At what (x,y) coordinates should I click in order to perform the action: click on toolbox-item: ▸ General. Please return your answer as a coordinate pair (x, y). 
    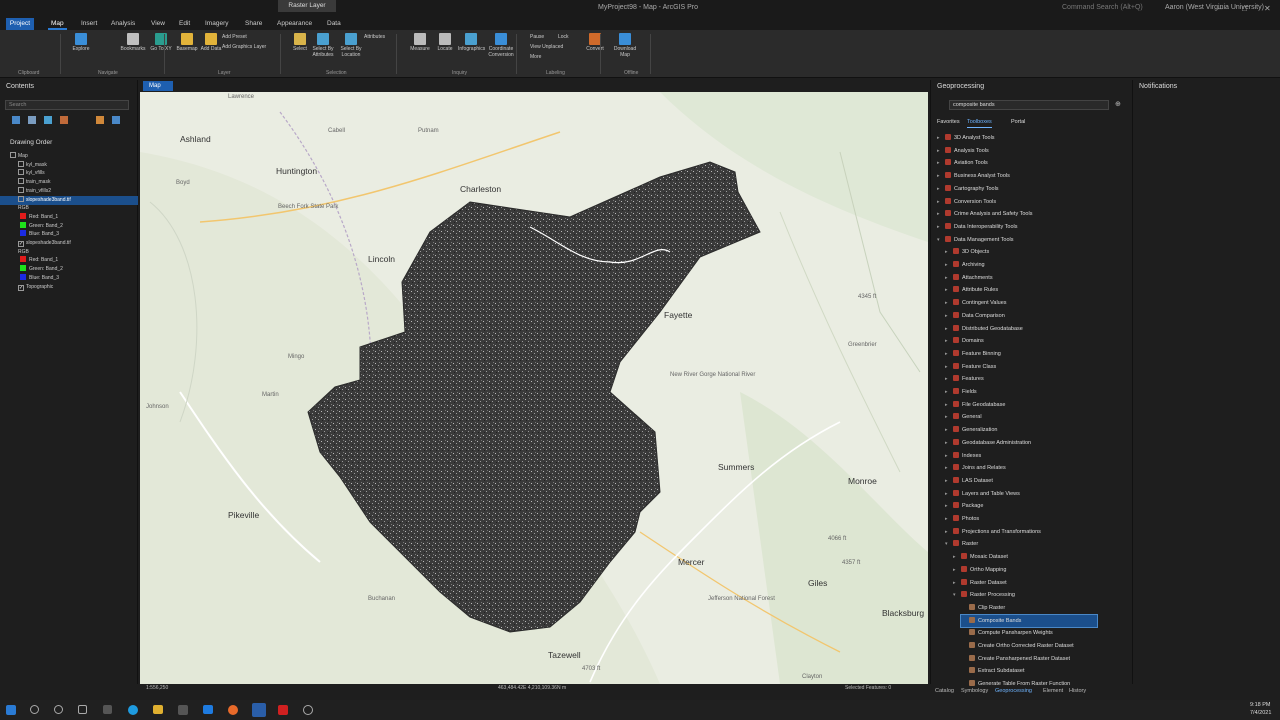
    Looking at the image, I should click on (963, 417).